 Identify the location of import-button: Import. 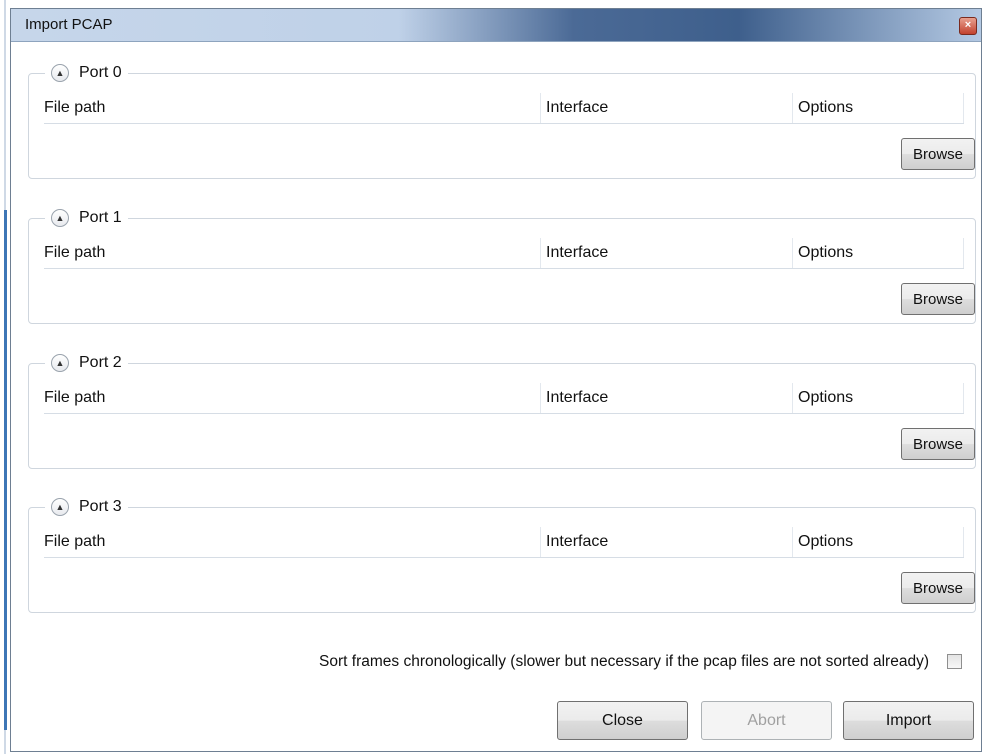
(908, 720).